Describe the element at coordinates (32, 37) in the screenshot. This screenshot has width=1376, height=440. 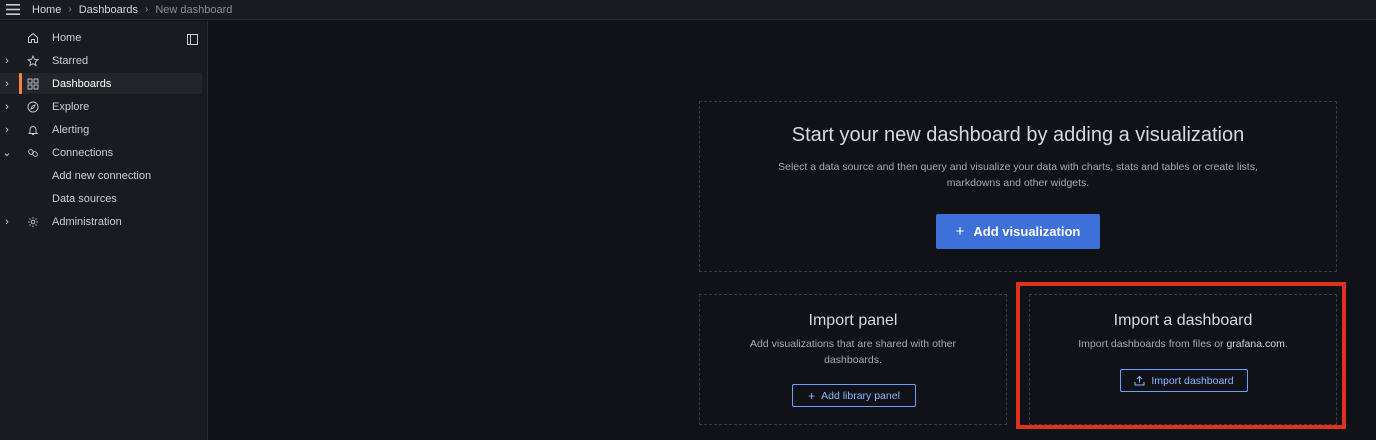
I see `home-icon` at that location.